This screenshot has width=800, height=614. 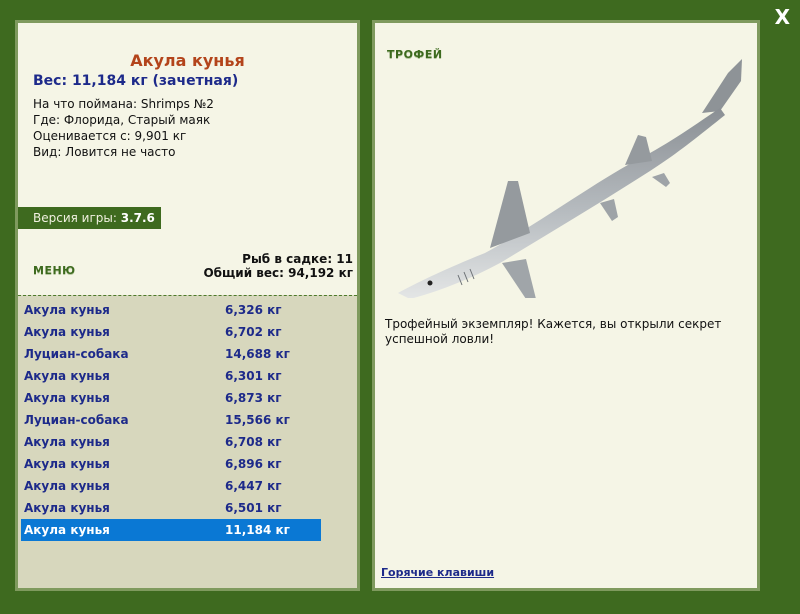 I want to click on fish-rarity: Вид: Ловится не часто, so click(x=104, y=152).